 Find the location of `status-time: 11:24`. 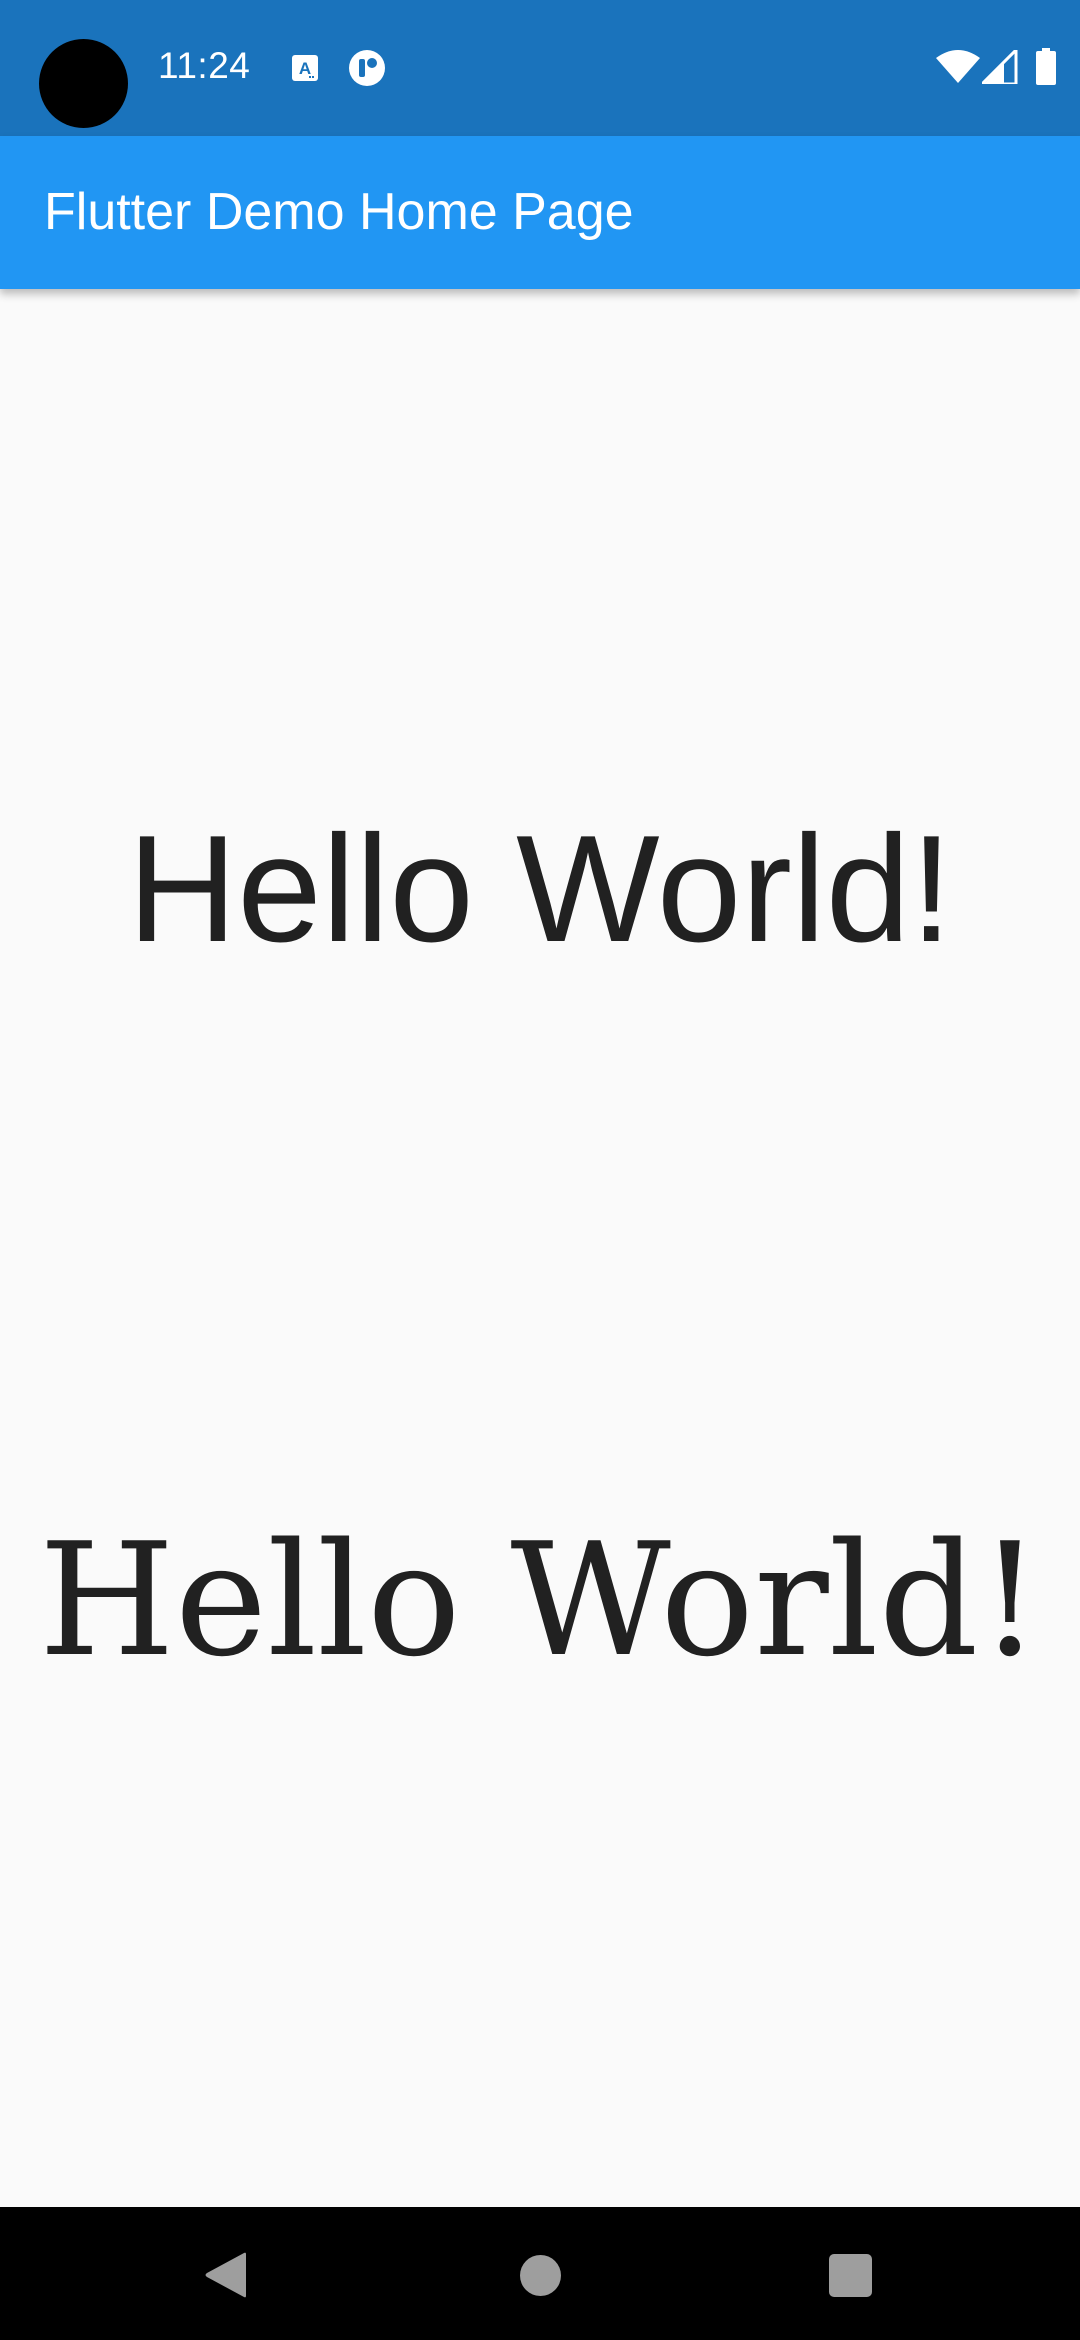

status-time: 11:24 is located at coordinates (204, 65).